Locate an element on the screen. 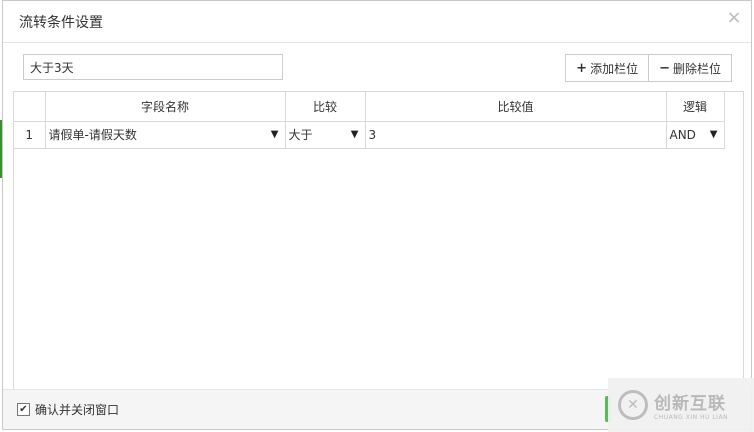  minus-icon: − is located at coordinates (664, 68).